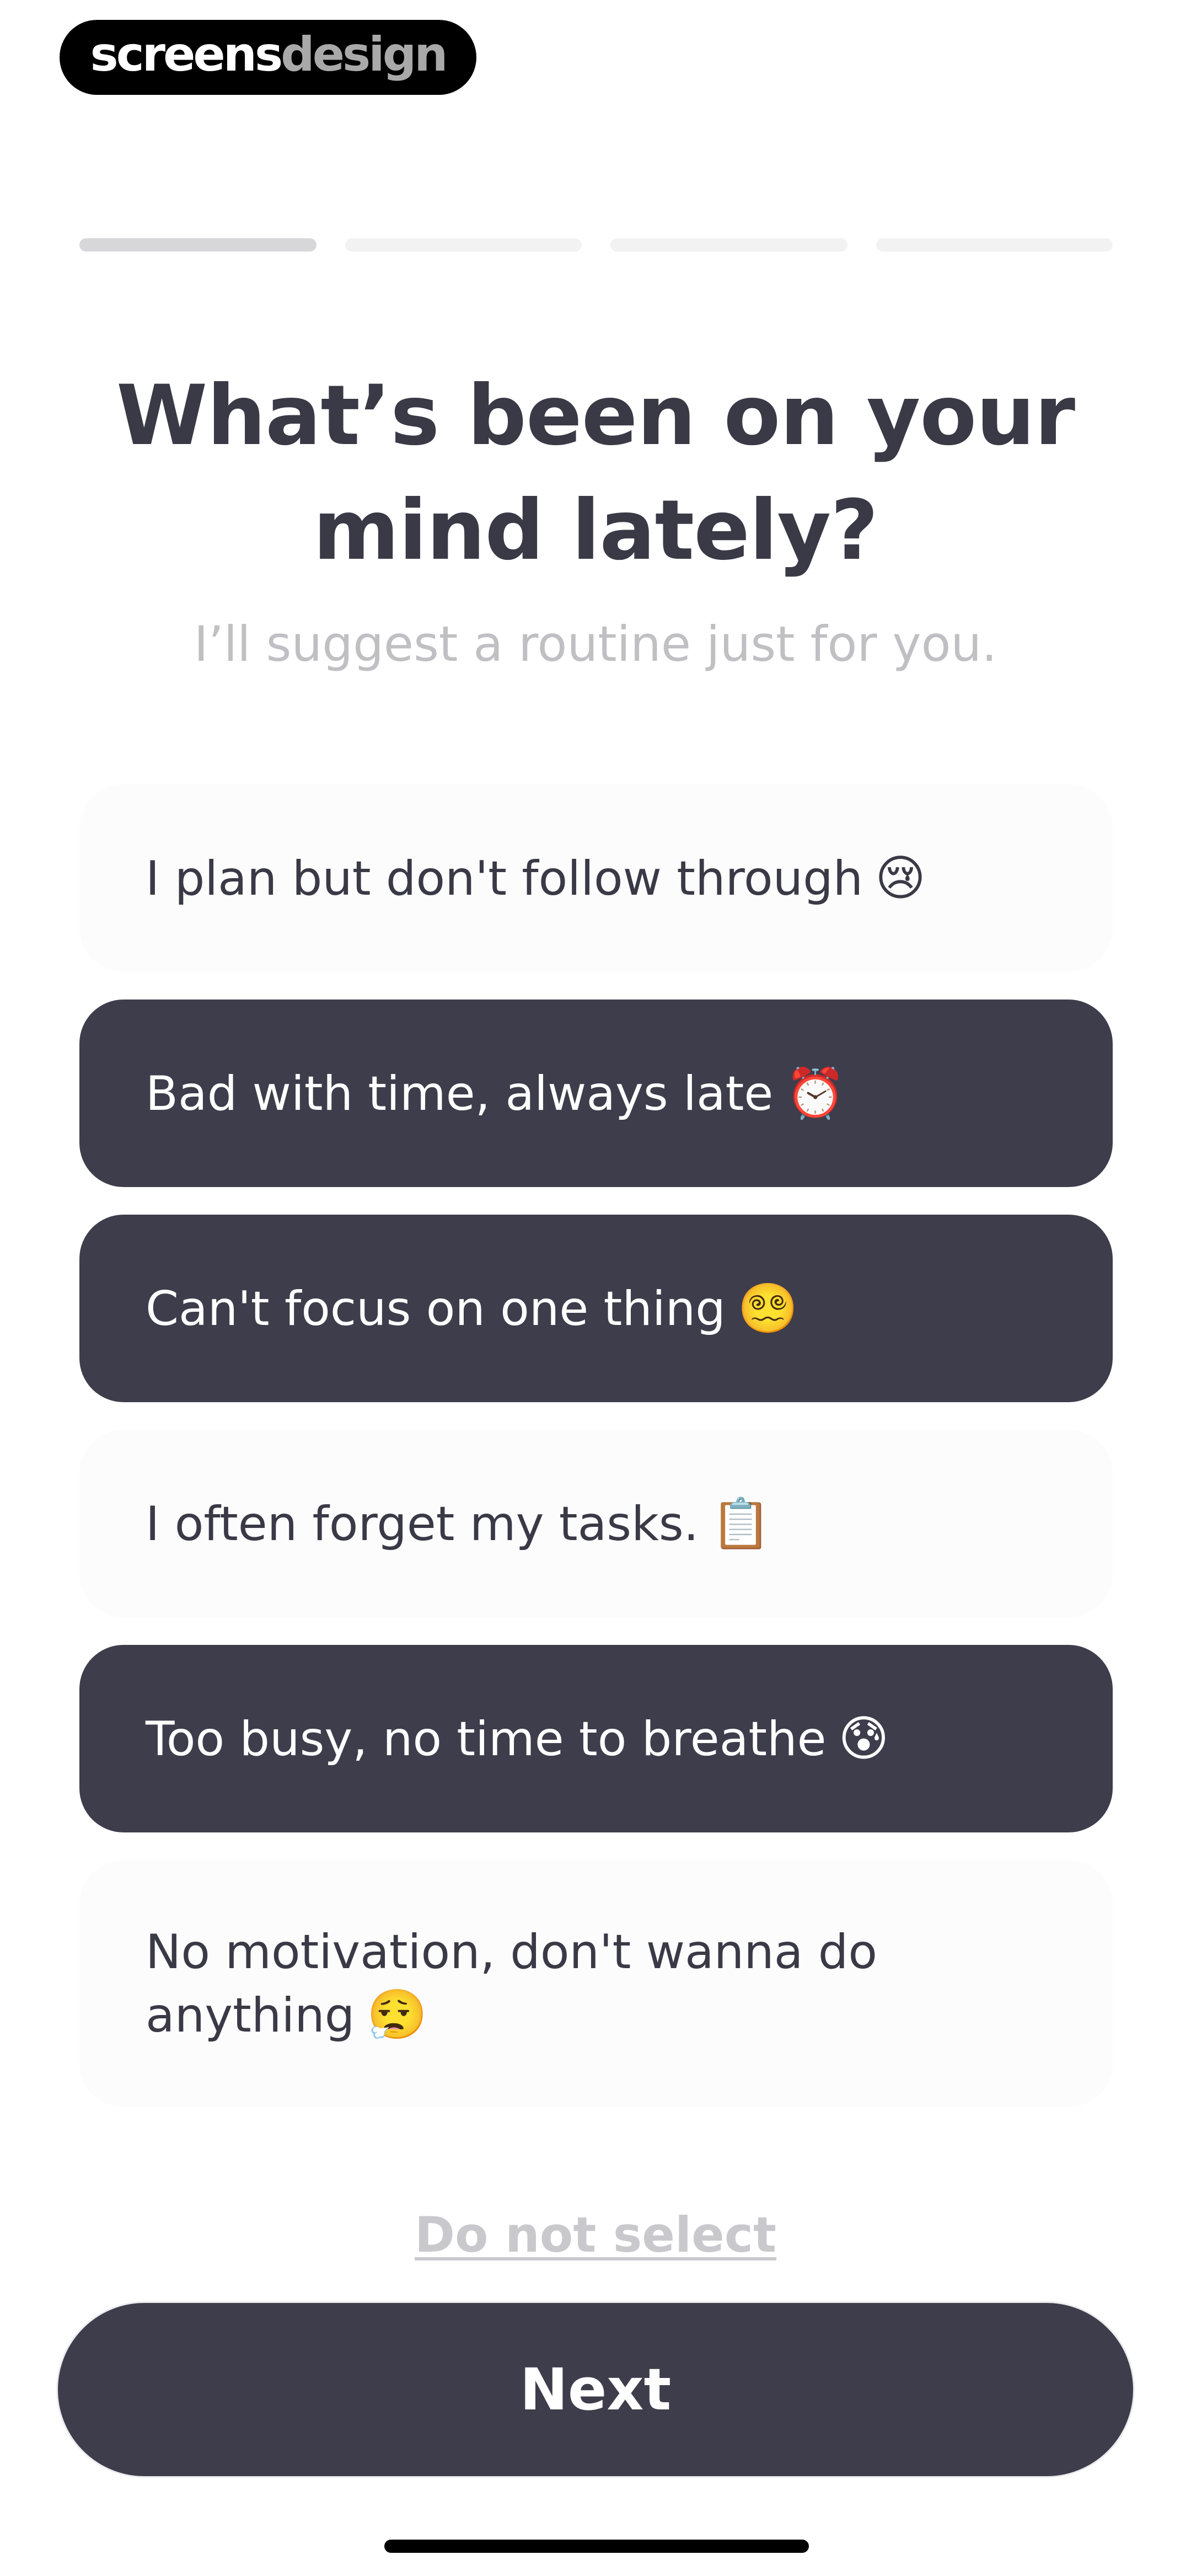 The image size is (1191, 2576). Describe the element at coordinates (364, 54) in the screenshot. I see `logo-text-design: design` at that location.